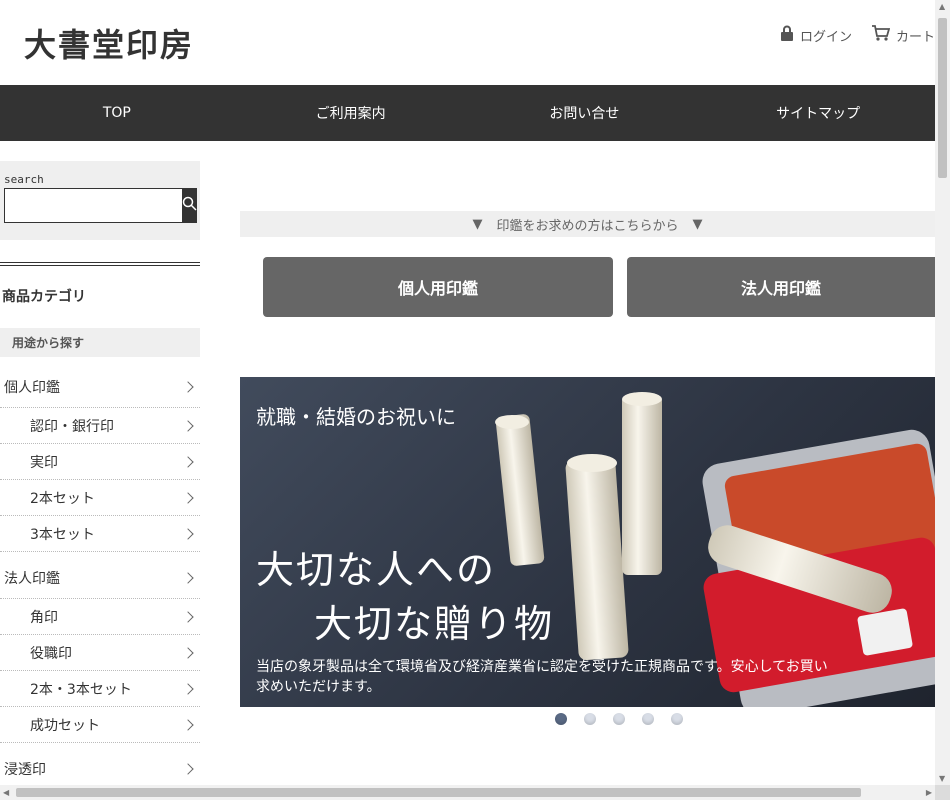 The height and width of the screenshot is (800, 950). Describe the element at coordinates (942, 392) in the screenshot. I see `vertical-scrollbar: ▲ ▼` at that location.